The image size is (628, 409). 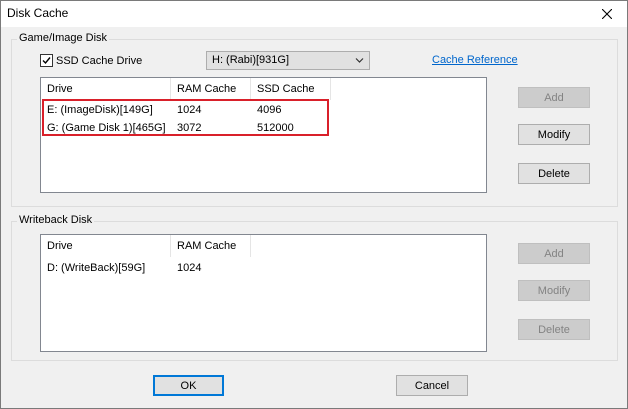 I want to click on ssd-drive-dropdown: H: (Rabi)[931G], so click(x=288, y=60).